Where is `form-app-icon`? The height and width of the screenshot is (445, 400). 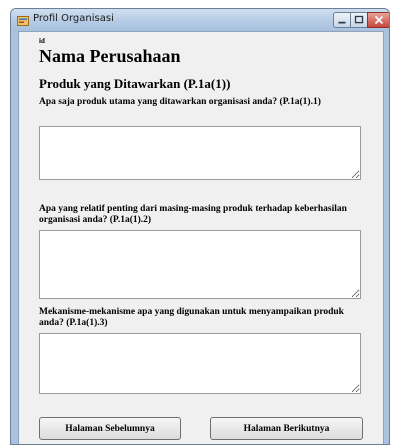
form-app-icon is located at coordinates (23, 20).